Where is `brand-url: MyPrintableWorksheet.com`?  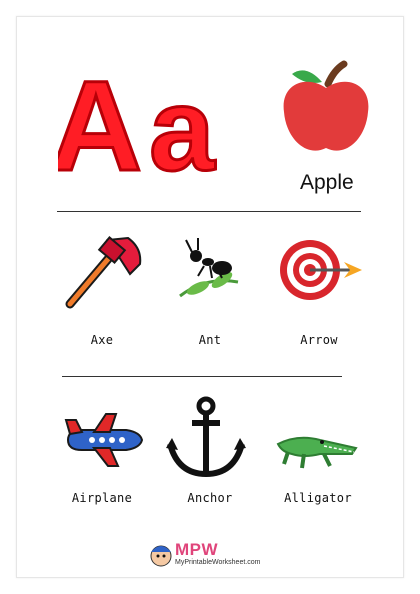
brand-url: MyPrintableWorksheet.com is located at coordinates (218, 562).